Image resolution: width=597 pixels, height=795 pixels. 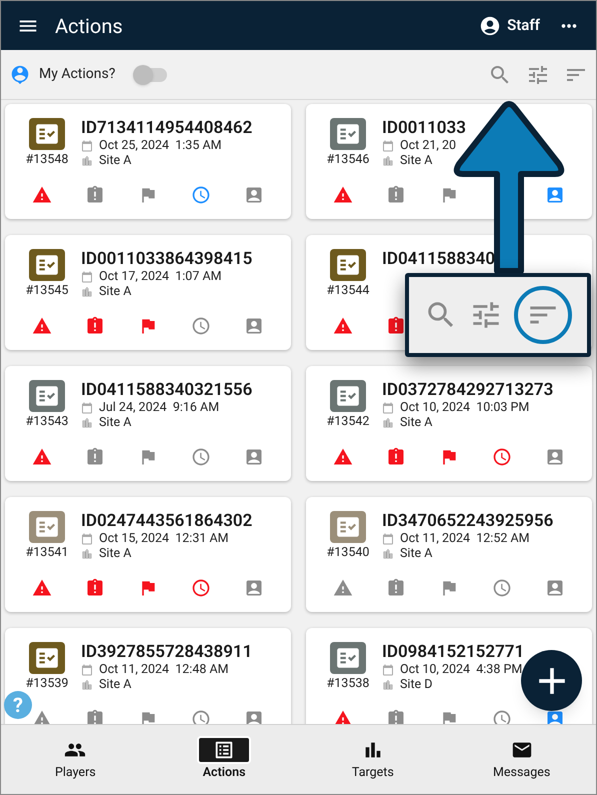 What do you see at coordinates (424, 128) in the screenshot?
I see `action-id: ID0011033` at bounding box center [424, 128].